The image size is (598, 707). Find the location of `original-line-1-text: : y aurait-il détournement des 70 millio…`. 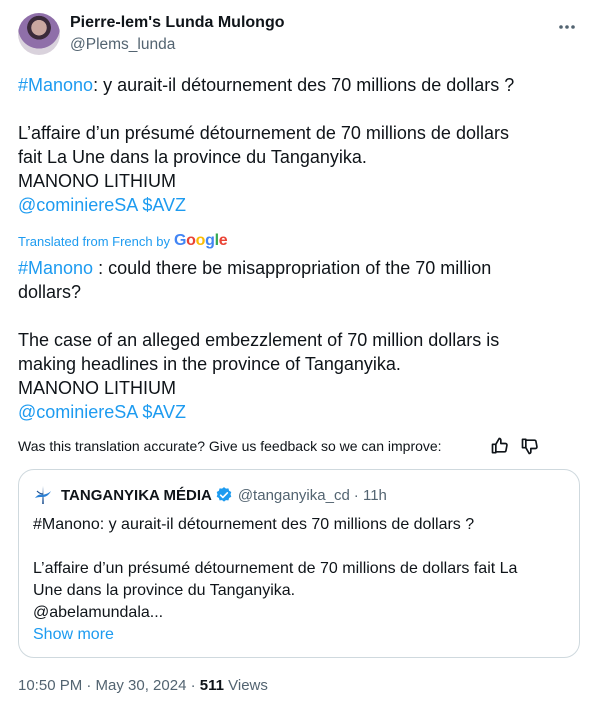

original-line-1-text: : y aurait-il détournement des 70 millio… is located at coordinates (304, 85).